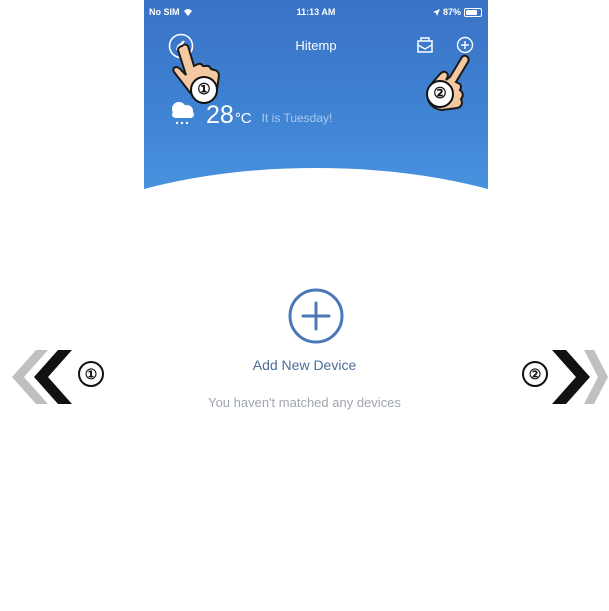 This screenshot has width=609, height=611. I want to click on temperature-value: 28, so click(220, 115).